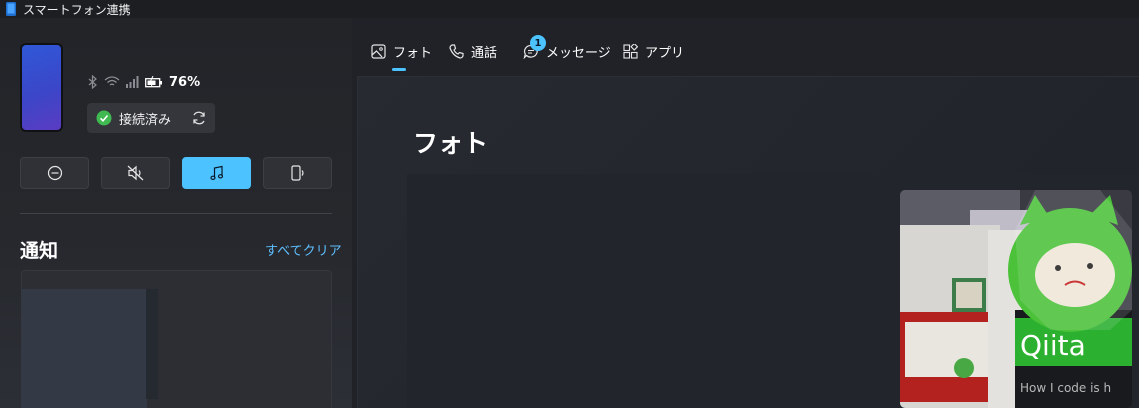 The width and height of the screenshot is (1139, 408). What do you see at coordinates (112, 81) in the screenshot?
I see `wifi-icon` at bounding box center [112, 81].